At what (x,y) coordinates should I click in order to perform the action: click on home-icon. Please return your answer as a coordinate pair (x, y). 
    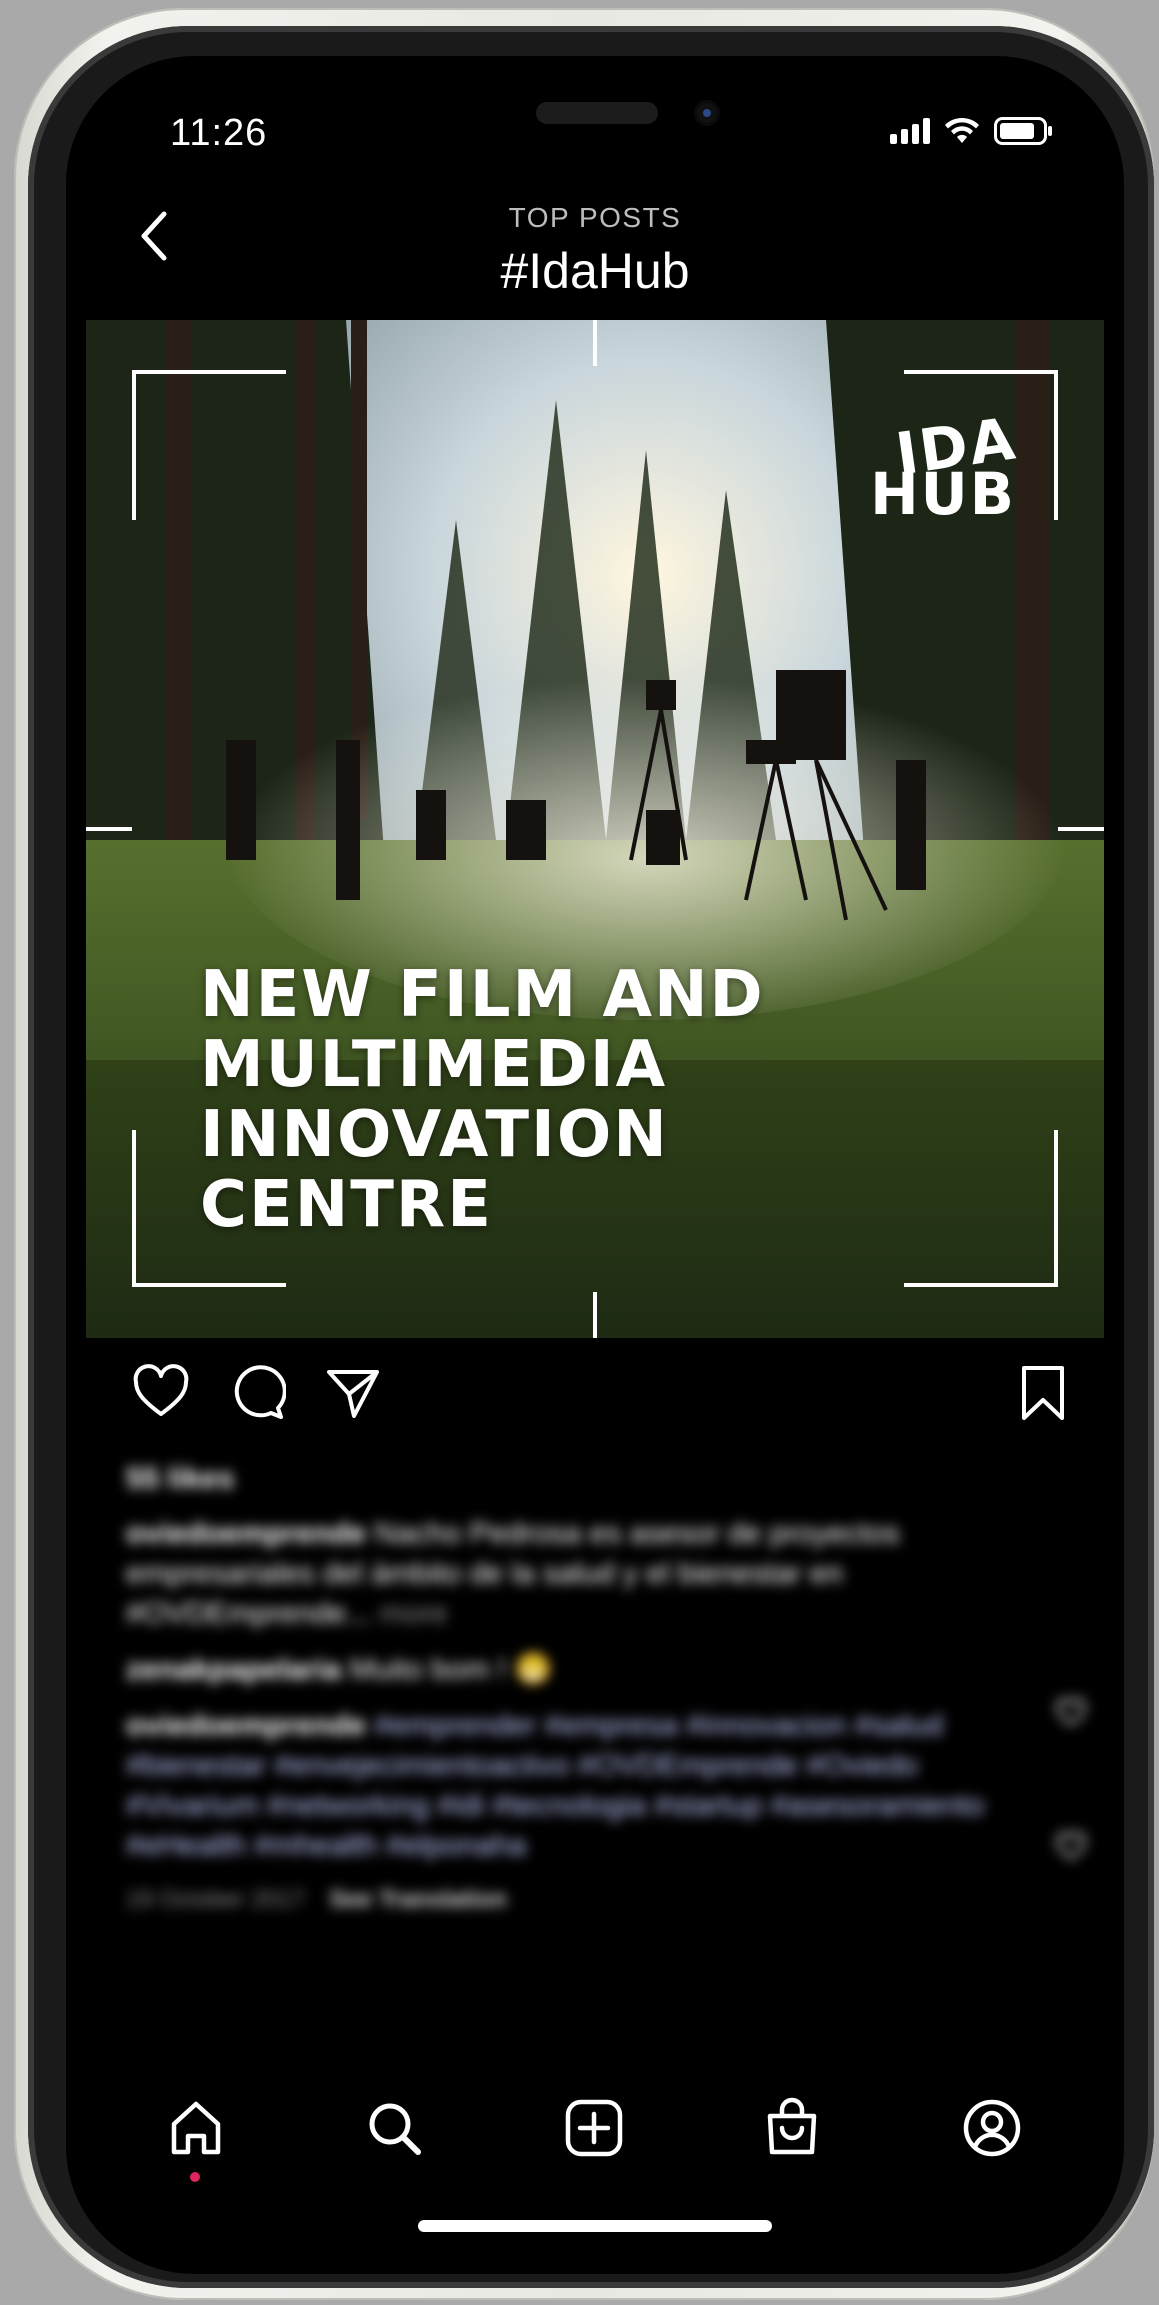
    Looking at the image, I should click on (196, 2128).